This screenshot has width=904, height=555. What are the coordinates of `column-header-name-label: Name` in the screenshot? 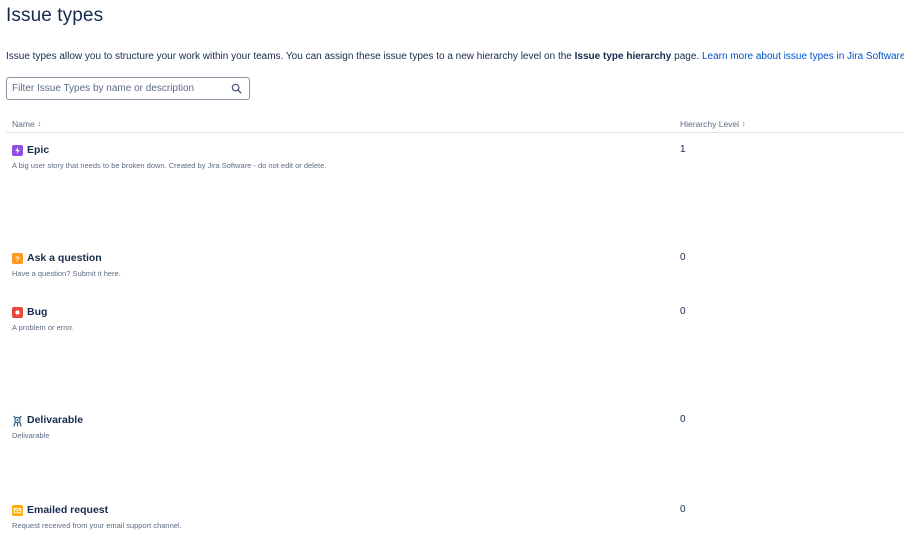 It's located at (23, 124).